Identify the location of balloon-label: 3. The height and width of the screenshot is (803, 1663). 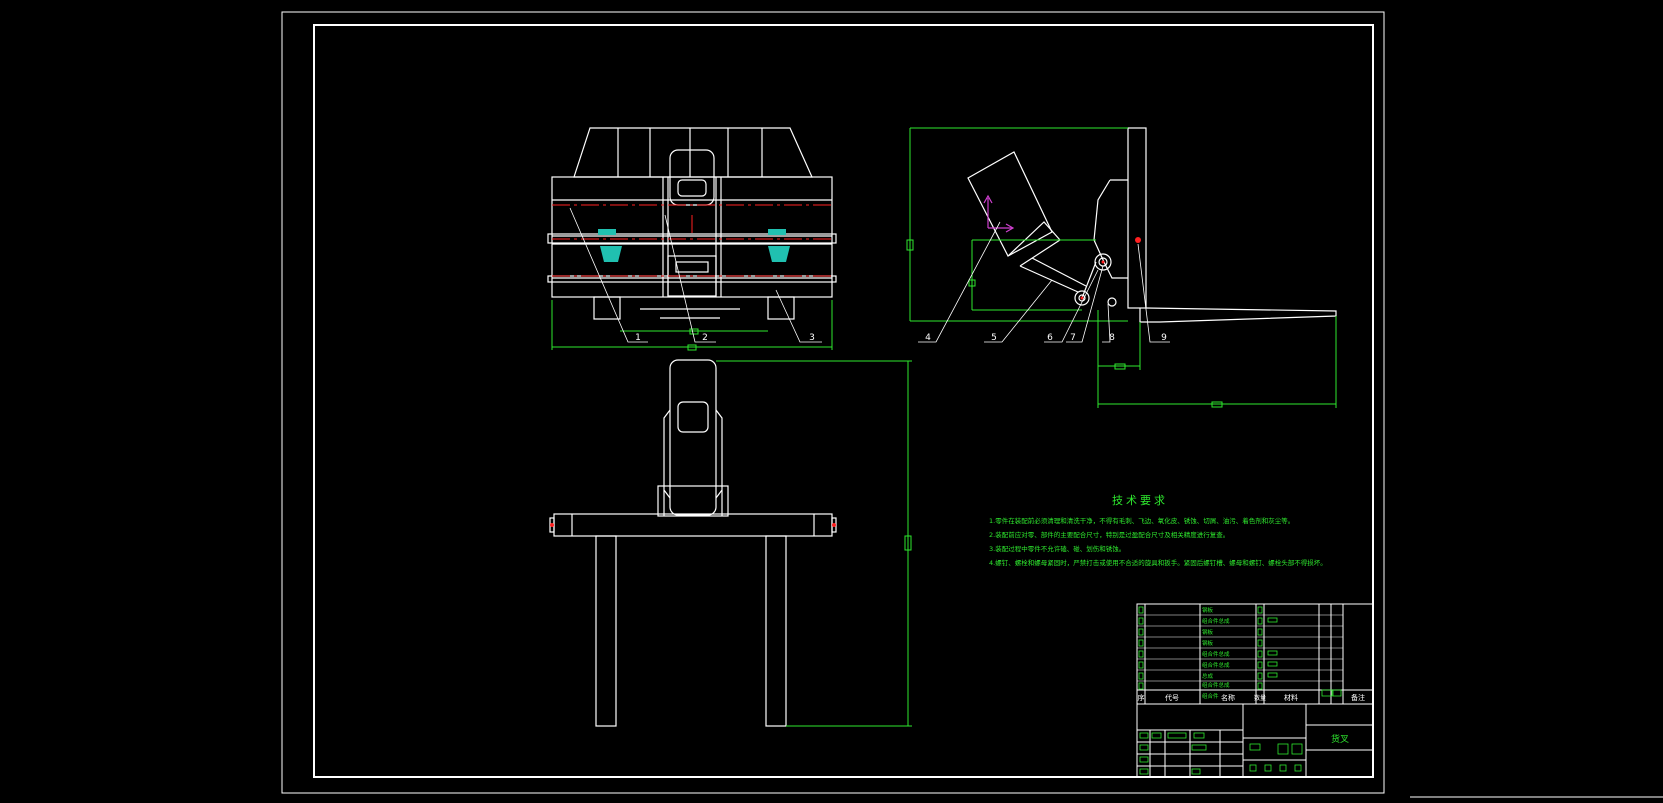
(812, 338).